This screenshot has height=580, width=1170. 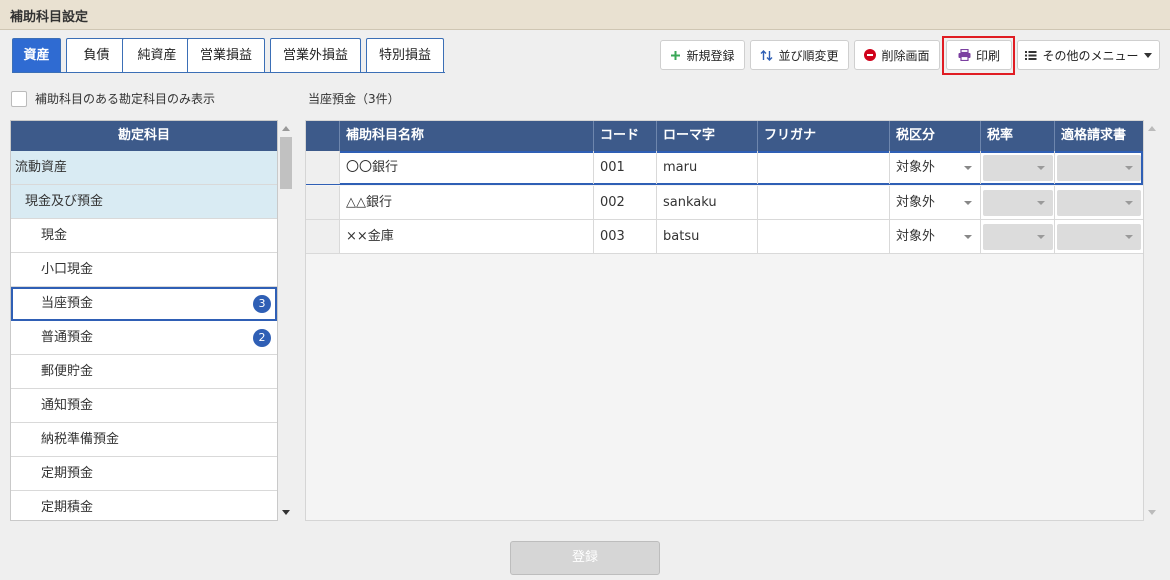 I want to click on account-item-label: 流動資産, so click(x=41, y=167).